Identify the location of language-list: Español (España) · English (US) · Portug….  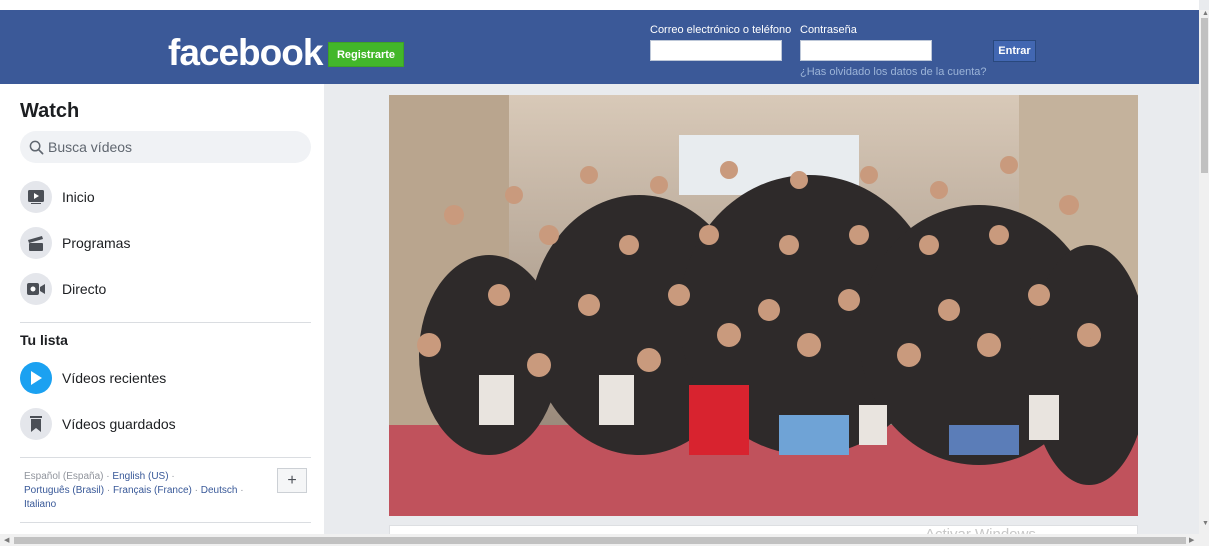
(134, 490).